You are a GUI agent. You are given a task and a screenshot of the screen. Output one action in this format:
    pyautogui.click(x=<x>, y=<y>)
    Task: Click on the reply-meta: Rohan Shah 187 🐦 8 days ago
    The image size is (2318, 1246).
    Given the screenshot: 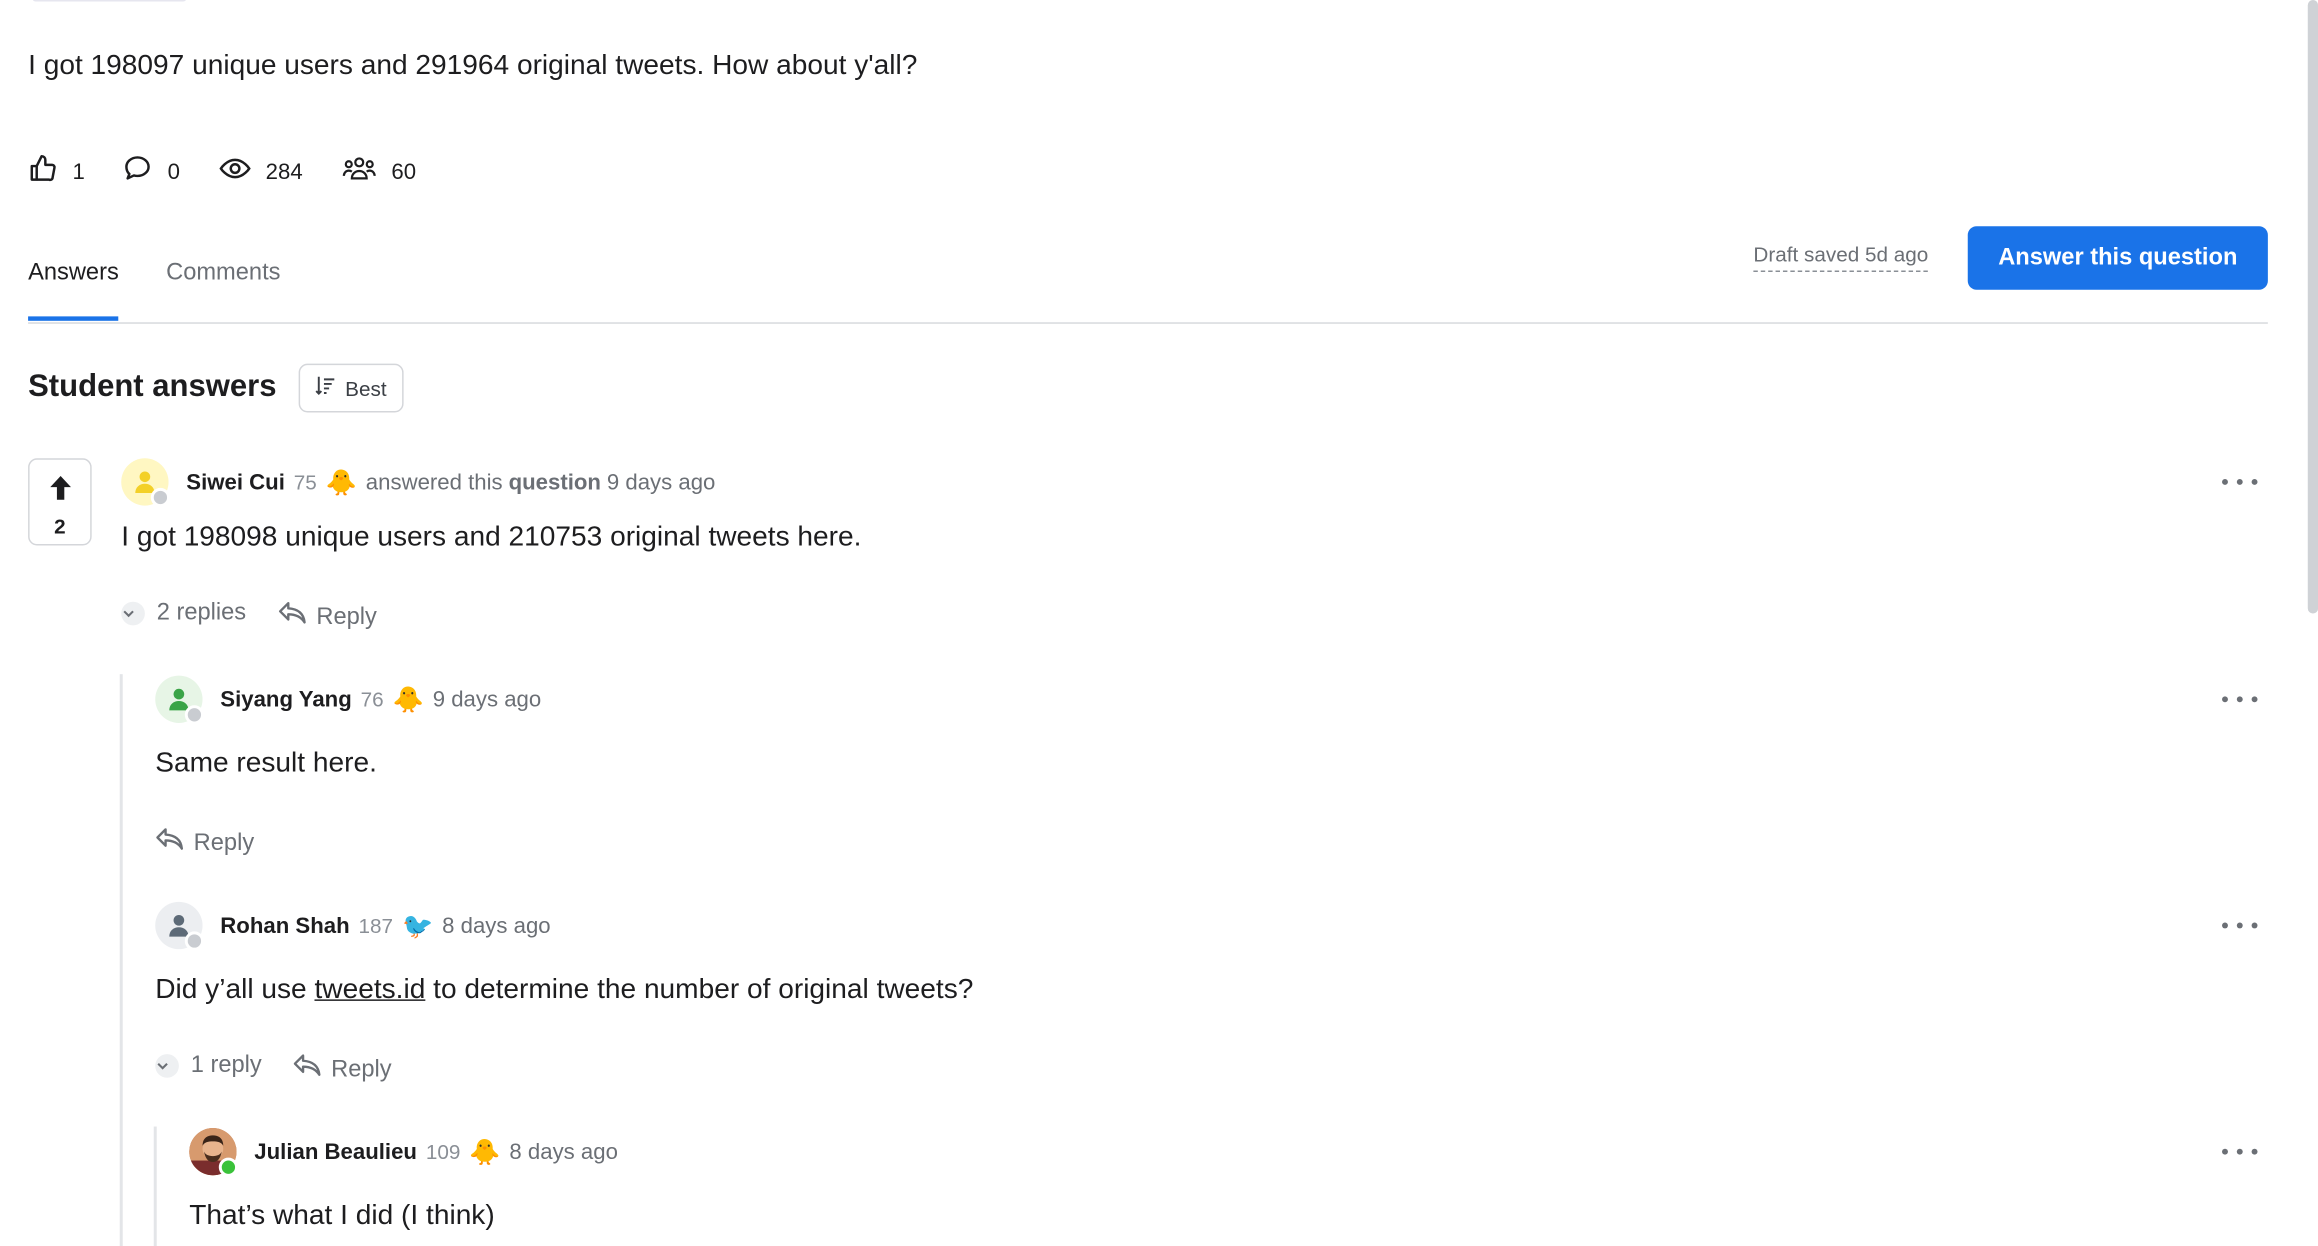 What is the action you would take?
    pyautogui.click(x=385, y=926)
    